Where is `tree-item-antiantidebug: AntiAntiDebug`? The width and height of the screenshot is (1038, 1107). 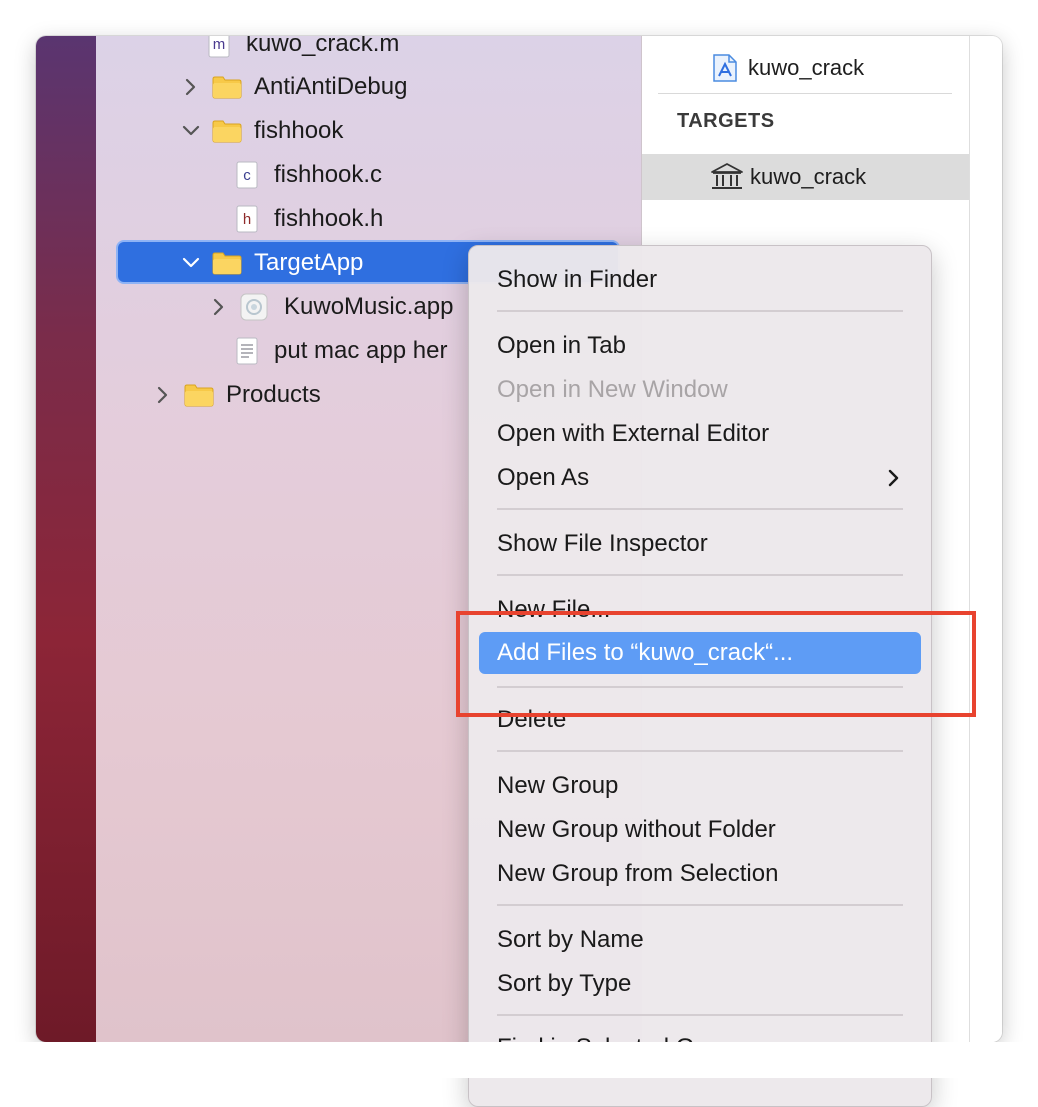 tree-item-antiantidebug: AntiAntiDebug is located at coordinates (293, 87).